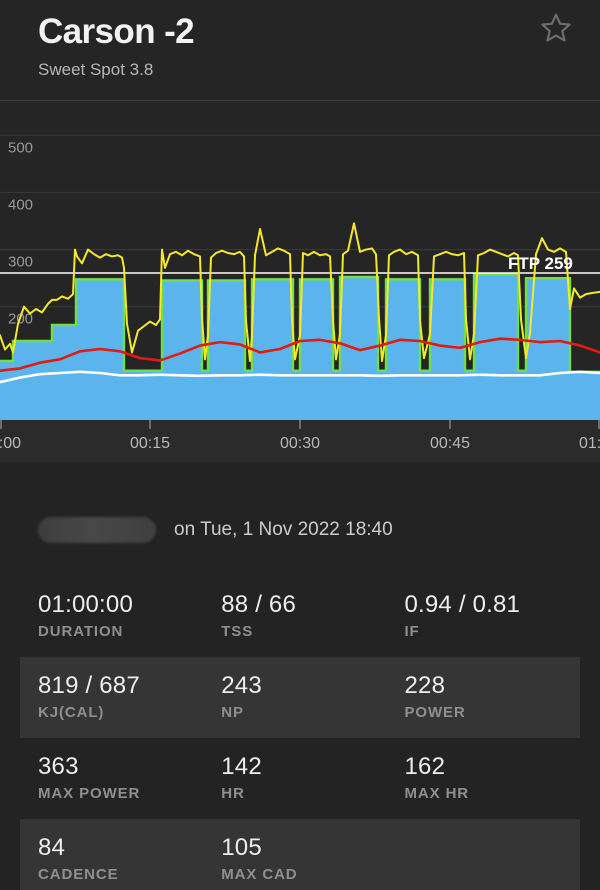 Image resolution: width=600 pixels, height=890 pixels. Describe the element at coordinates (425, 685) in the screenshot. I see `stat-value: 228` at that location.